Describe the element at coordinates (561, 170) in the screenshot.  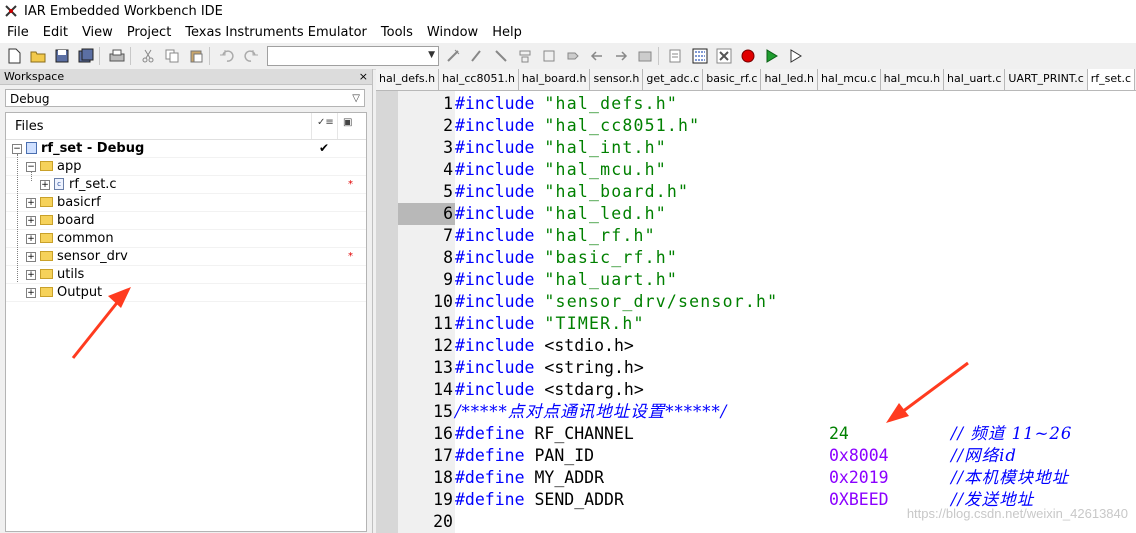
I see `code-line: #include "hal_mcu.h"` at that location.